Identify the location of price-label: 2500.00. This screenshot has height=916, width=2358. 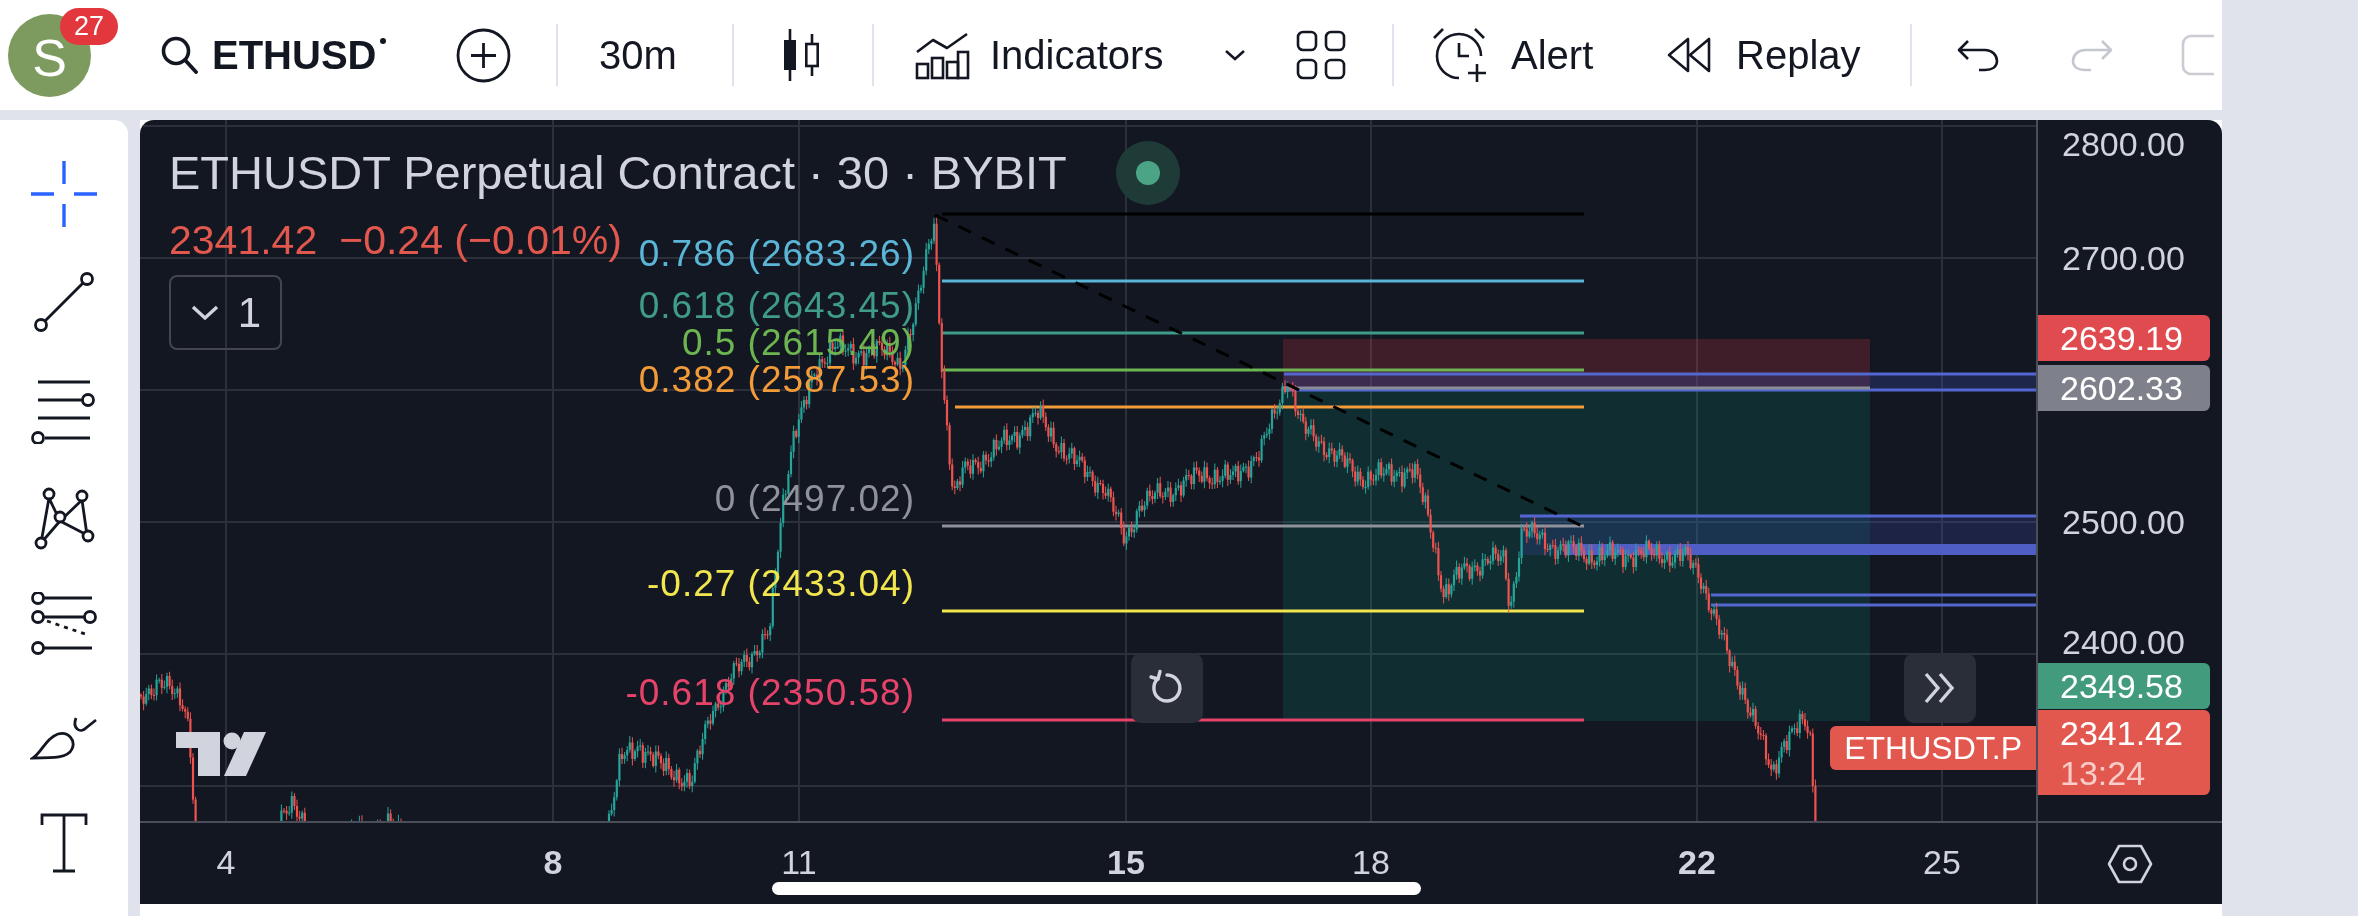
(2123, 522).